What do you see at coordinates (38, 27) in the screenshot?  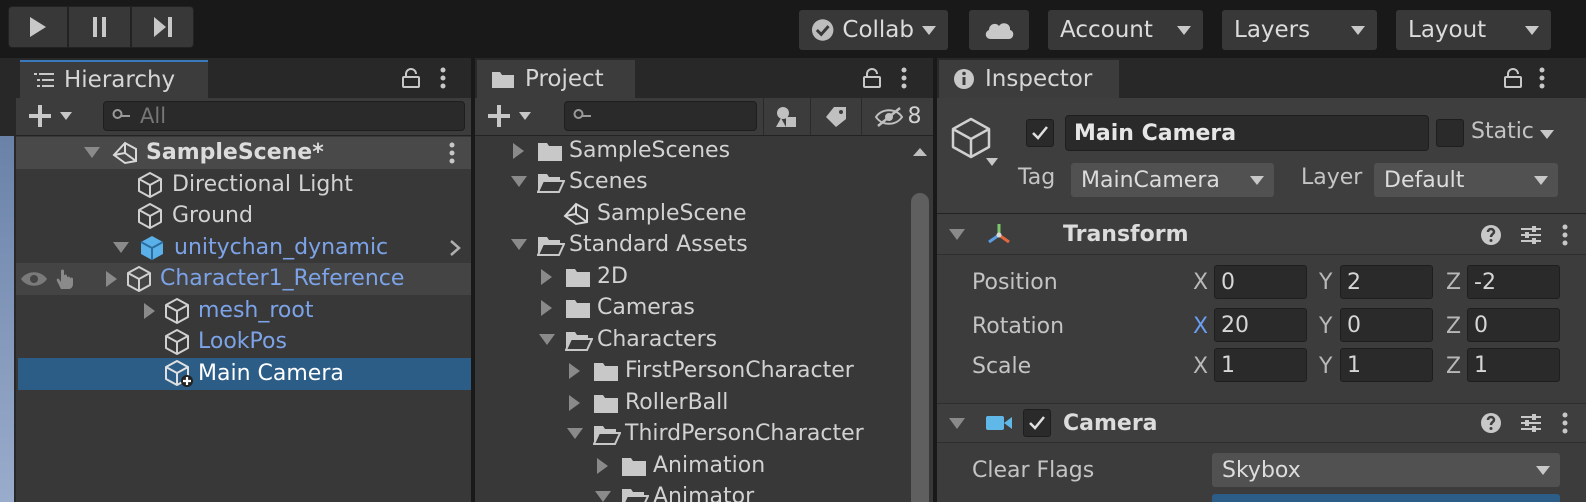 I see `play-button` at bounding box center [38, 27].